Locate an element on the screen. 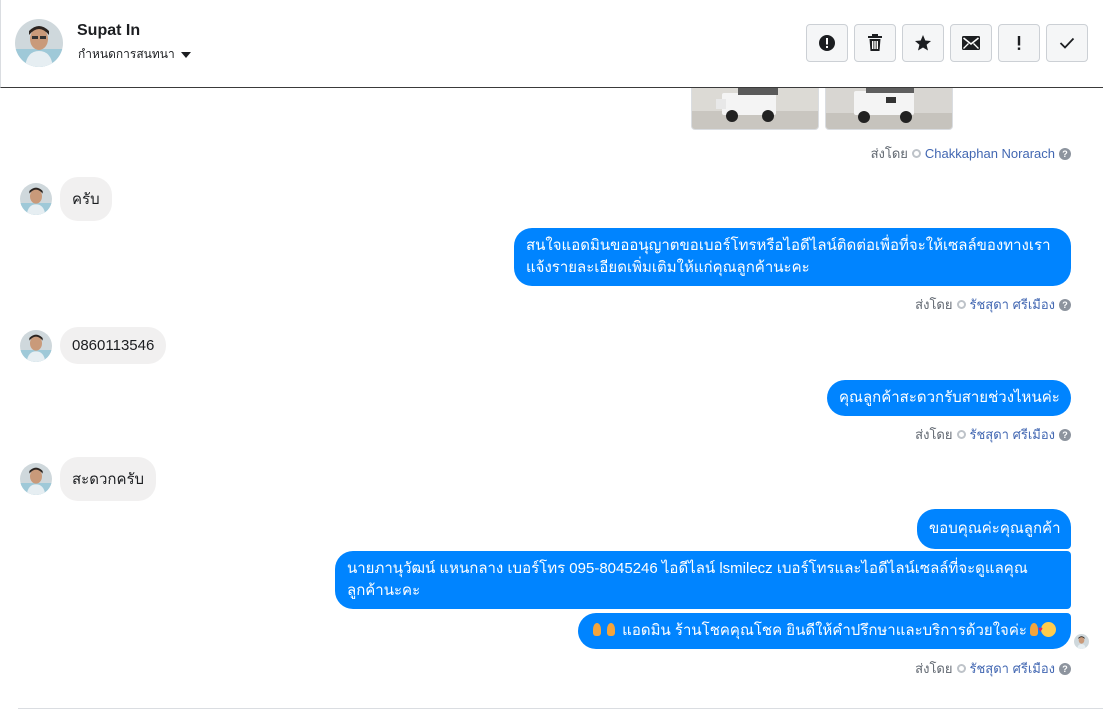  delete-button is located at coordinates (875, 43).